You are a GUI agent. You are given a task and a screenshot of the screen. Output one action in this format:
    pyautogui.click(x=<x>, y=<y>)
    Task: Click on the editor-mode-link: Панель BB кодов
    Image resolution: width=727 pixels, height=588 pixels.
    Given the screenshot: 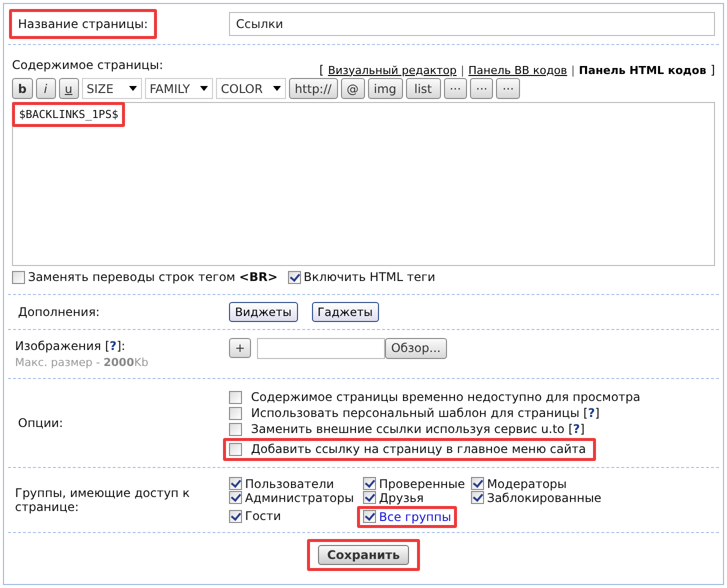 What is the action you would take?
    pyautogui.click(x=518, y=70)
    